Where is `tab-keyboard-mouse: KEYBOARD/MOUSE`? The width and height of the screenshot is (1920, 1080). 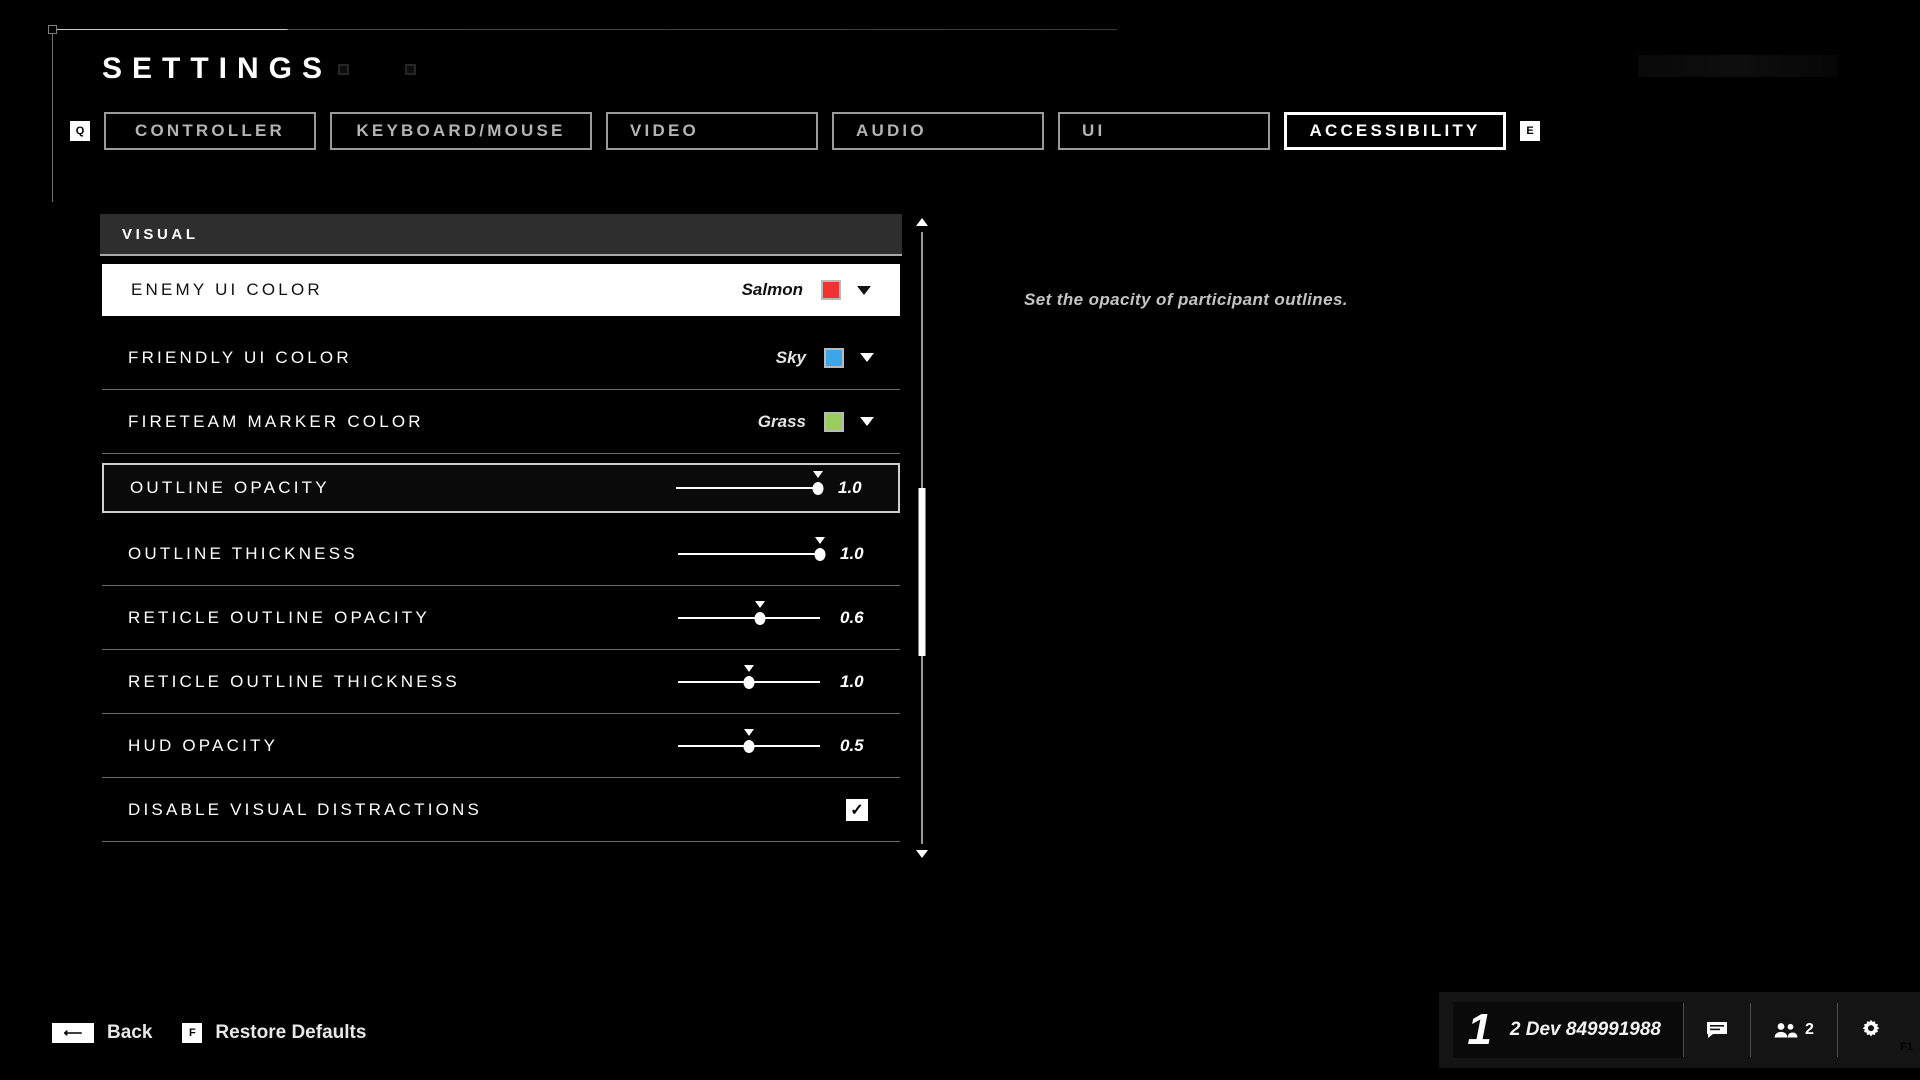 tab-keyboard-mouse: KEYBOARD/MOUSE is located at coordinates (461, 131).